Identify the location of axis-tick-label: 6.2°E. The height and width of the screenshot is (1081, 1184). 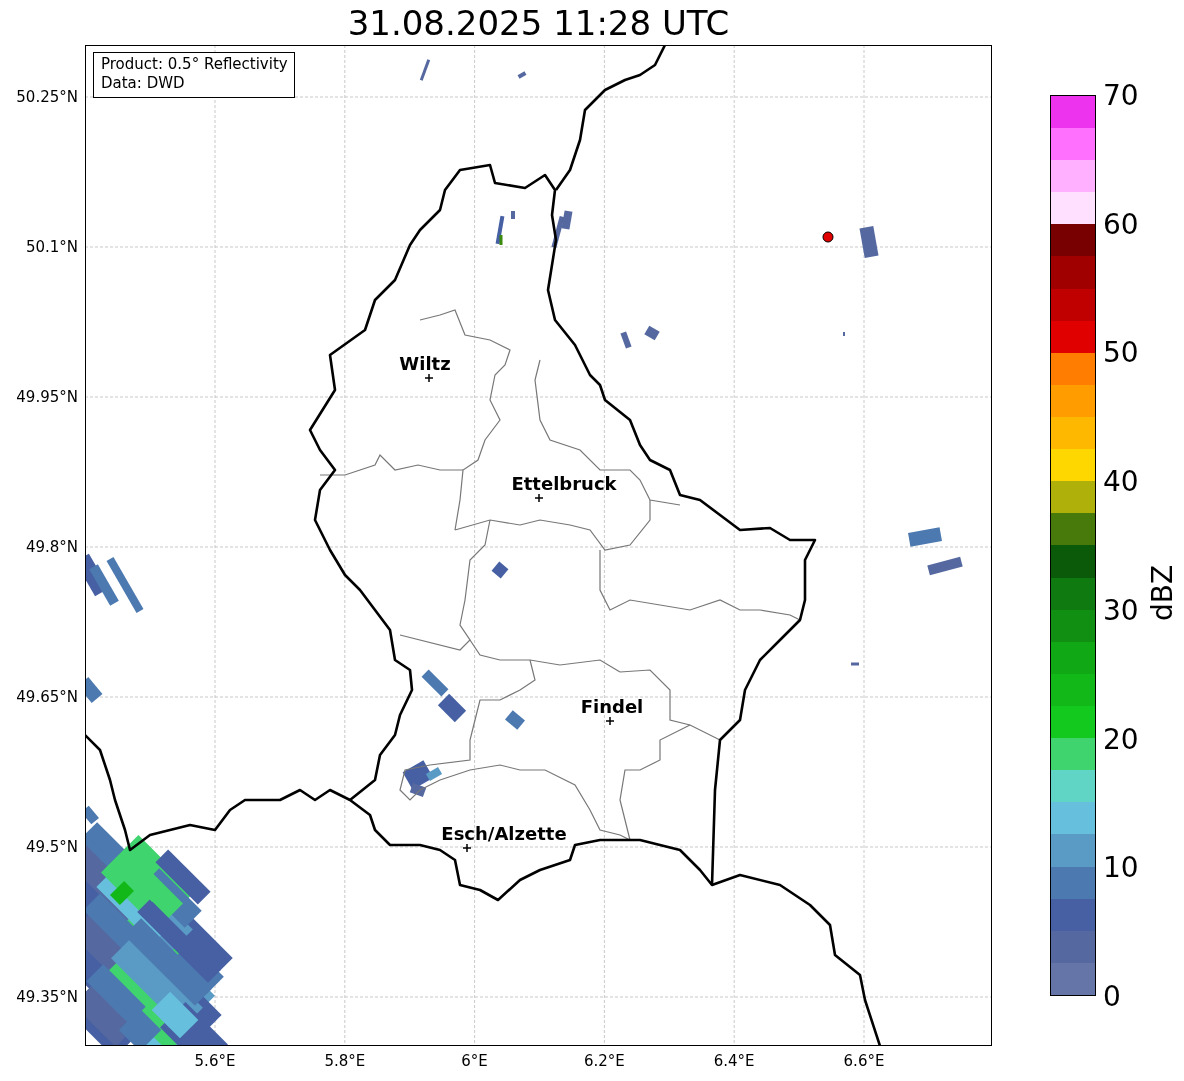
(604, 1061).